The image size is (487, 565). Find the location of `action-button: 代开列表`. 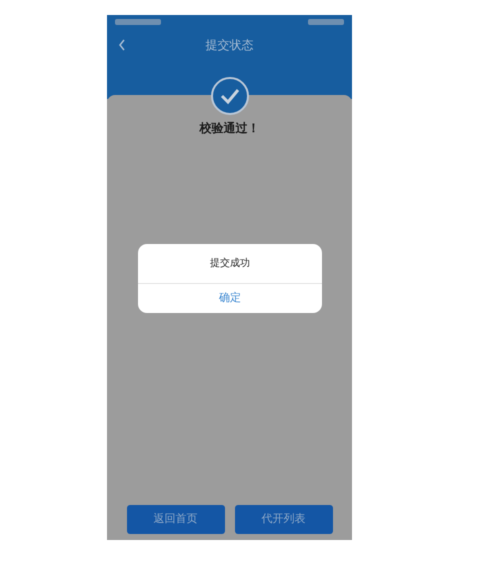

action-button: 代开列表 is located at coordinates (283, 519).